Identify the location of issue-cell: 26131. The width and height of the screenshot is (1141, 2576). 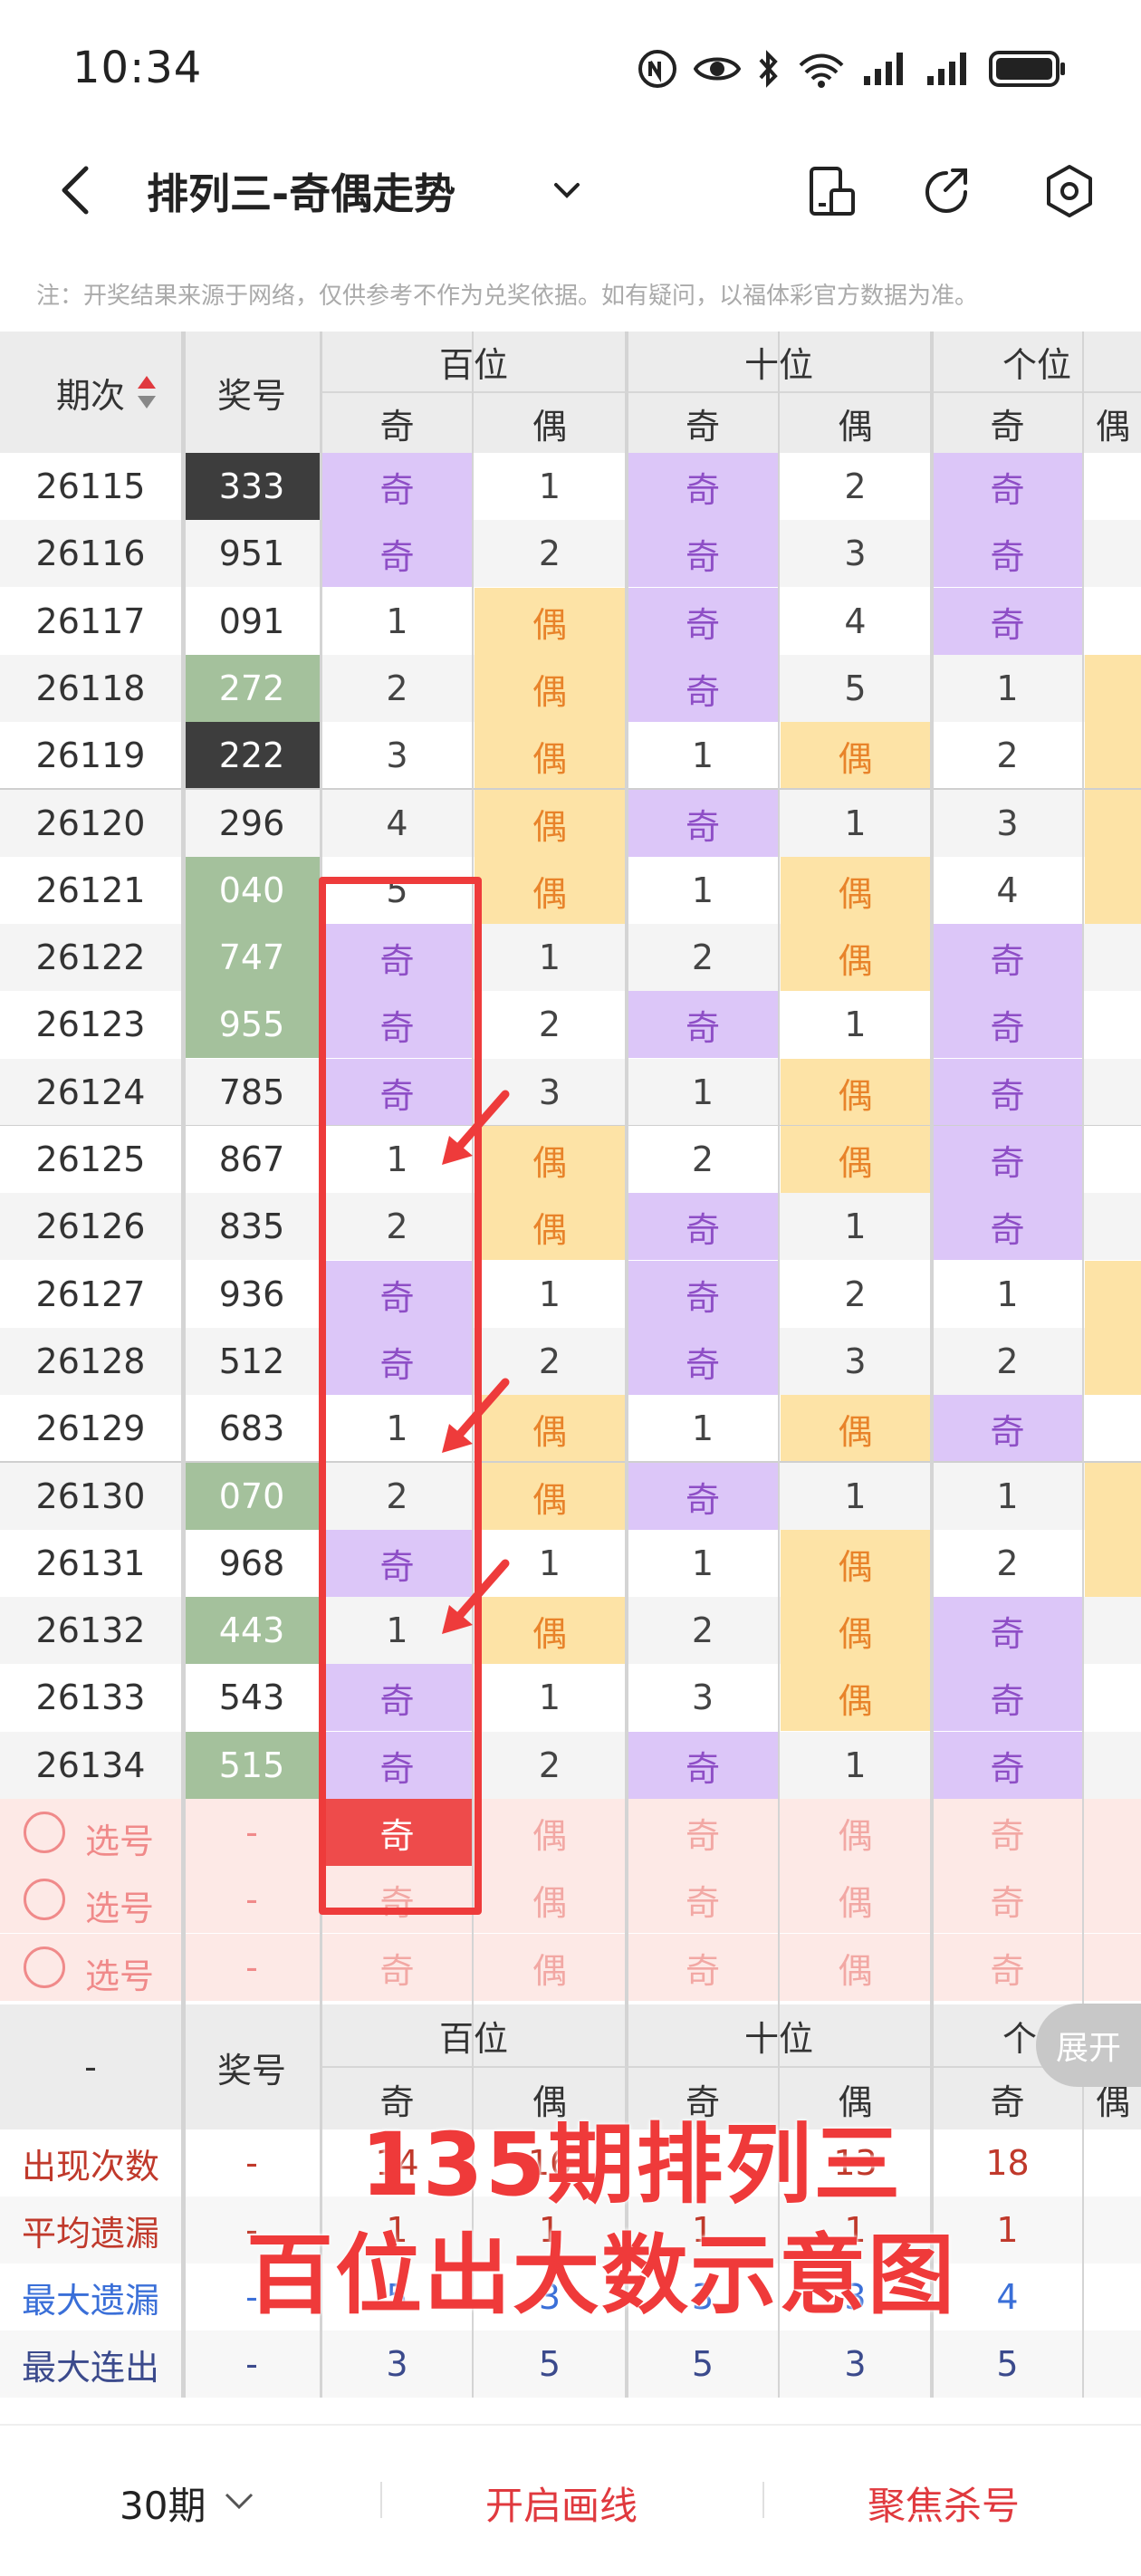
(90, 1563).